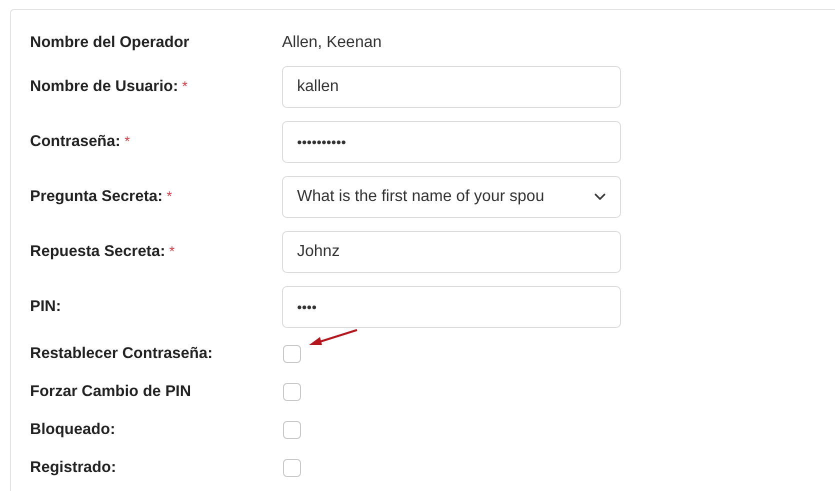  Describe the element at coordinates (110, 43) in the screenshot. I see `field-label: Nombre del Operador` at that location.